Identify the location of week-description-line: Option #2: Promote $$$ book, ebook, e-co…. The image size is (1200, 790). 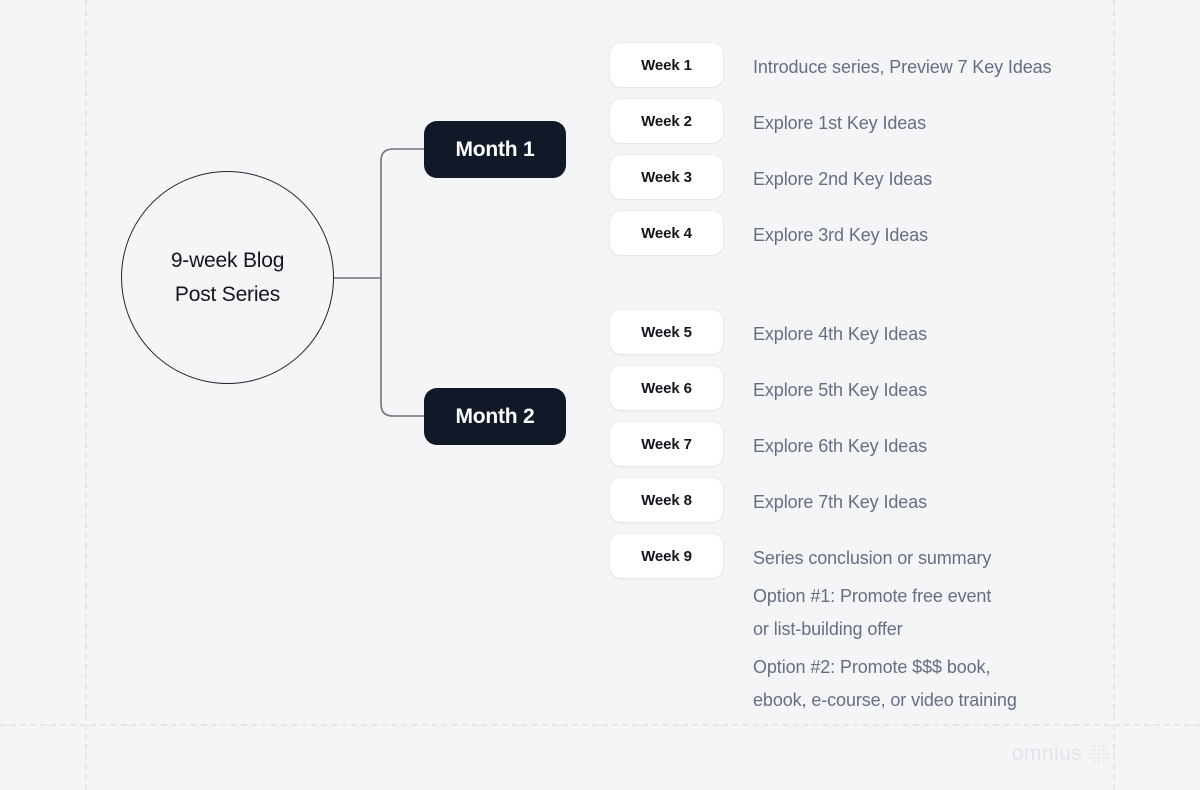
(885, 683).